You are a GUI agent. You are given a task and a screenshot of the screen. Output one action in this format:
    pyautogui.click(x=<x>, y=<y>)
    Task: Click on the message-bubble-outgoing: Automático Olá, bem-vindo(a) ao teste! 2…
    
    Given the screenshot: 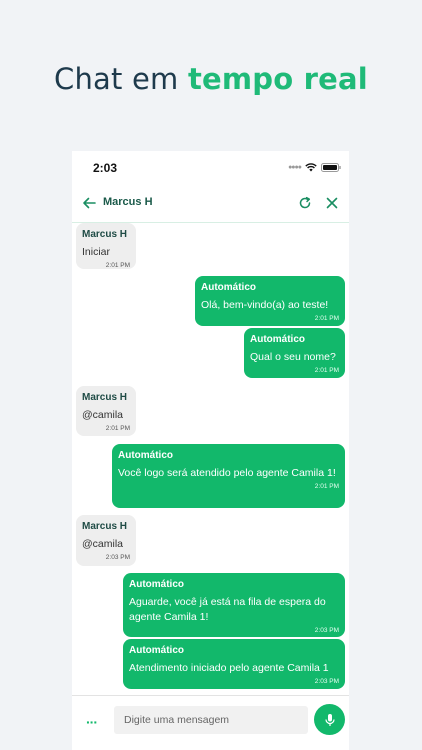 What is the action you would take?
    pyautogui.click(x=270, y=301)
    